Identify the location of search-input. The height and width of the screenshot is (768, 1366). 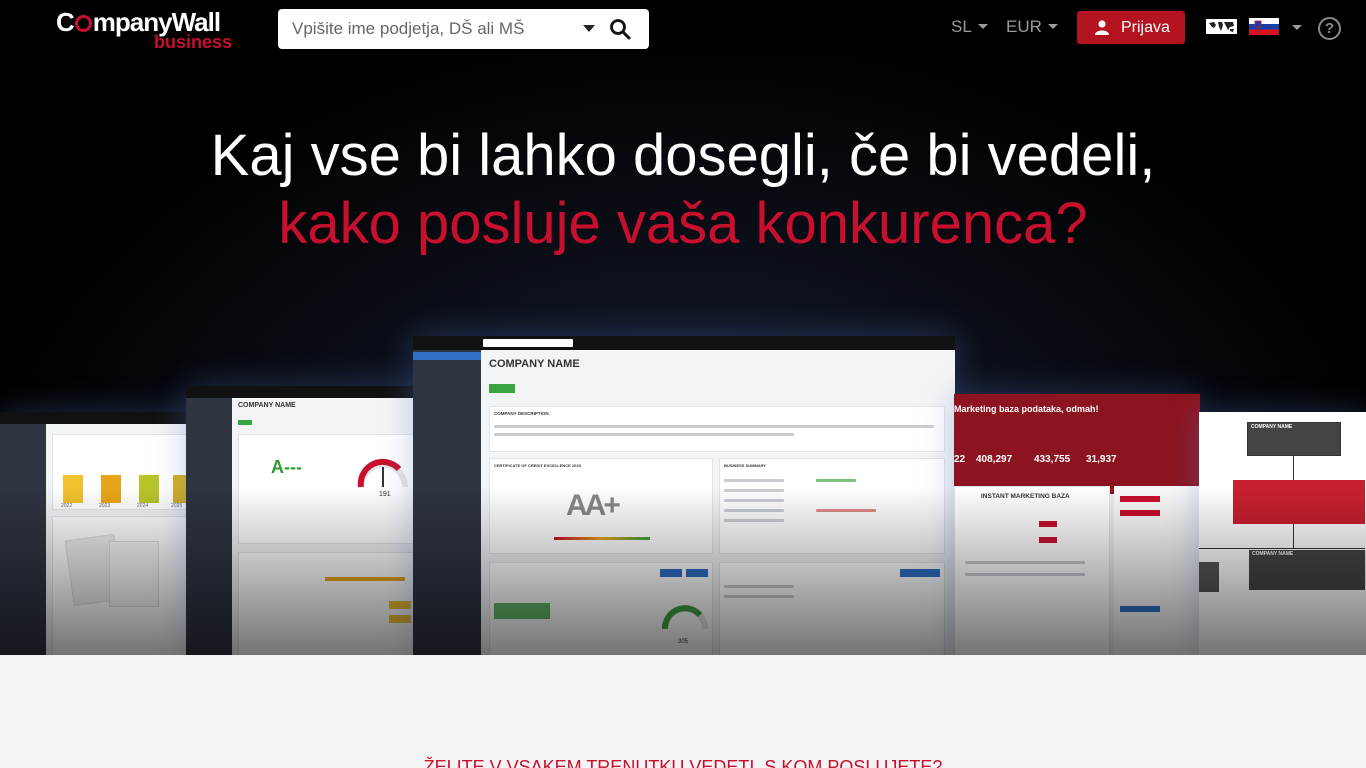
(423, 29).